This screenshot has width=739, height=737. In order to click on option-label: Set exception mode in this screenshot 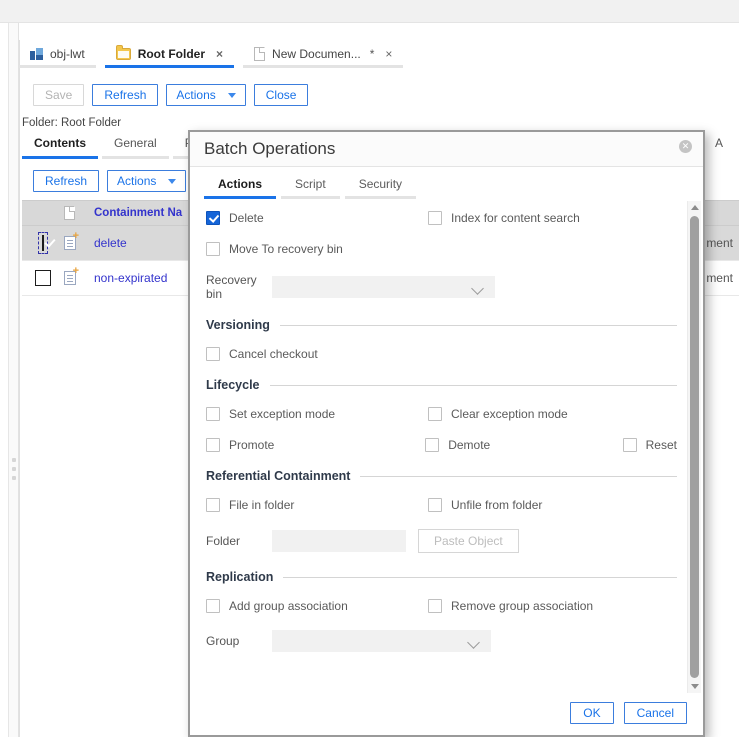, I will do `click(282, 414)`.